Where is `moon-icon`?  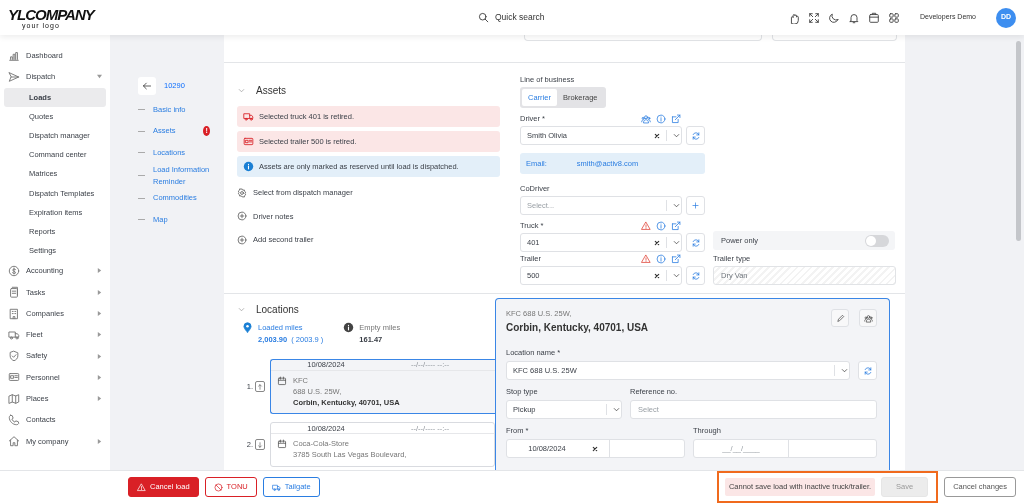 moon-icon is located at coordinates (833, 17).